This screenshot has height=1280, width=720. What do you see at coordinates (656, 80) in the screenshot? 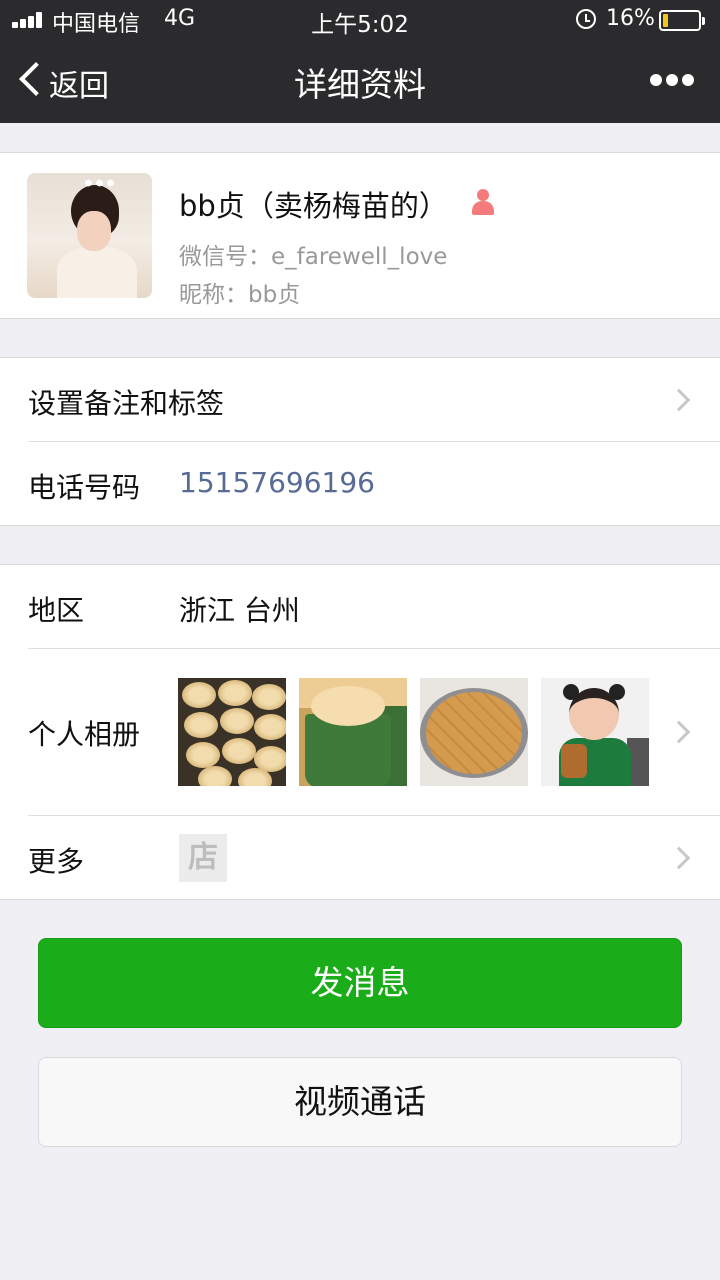
I see `more-icon` at bounding box center [656, 80].